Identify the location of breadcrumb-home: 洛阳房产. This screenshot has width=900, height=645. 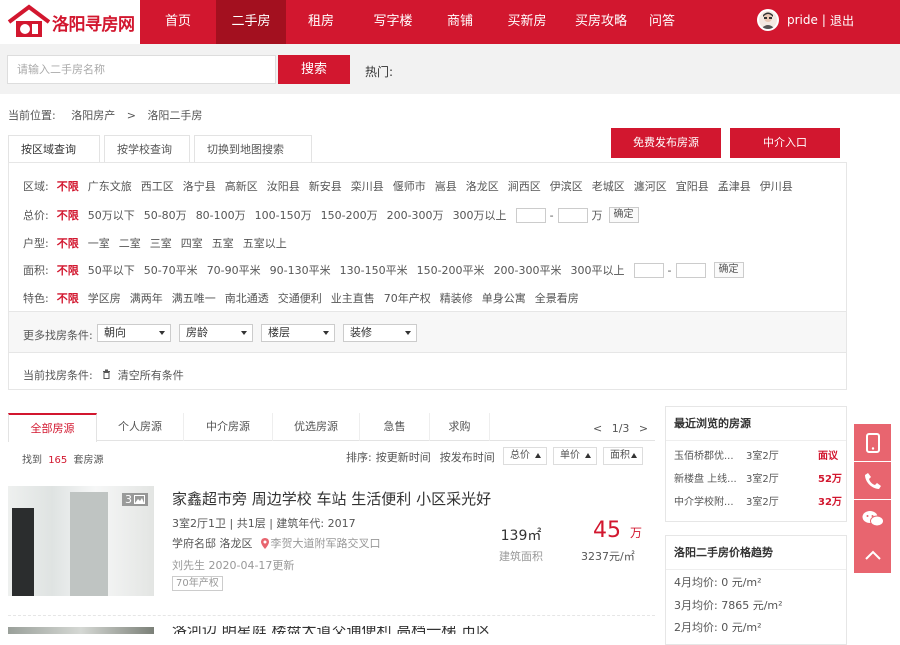
(93, 115).